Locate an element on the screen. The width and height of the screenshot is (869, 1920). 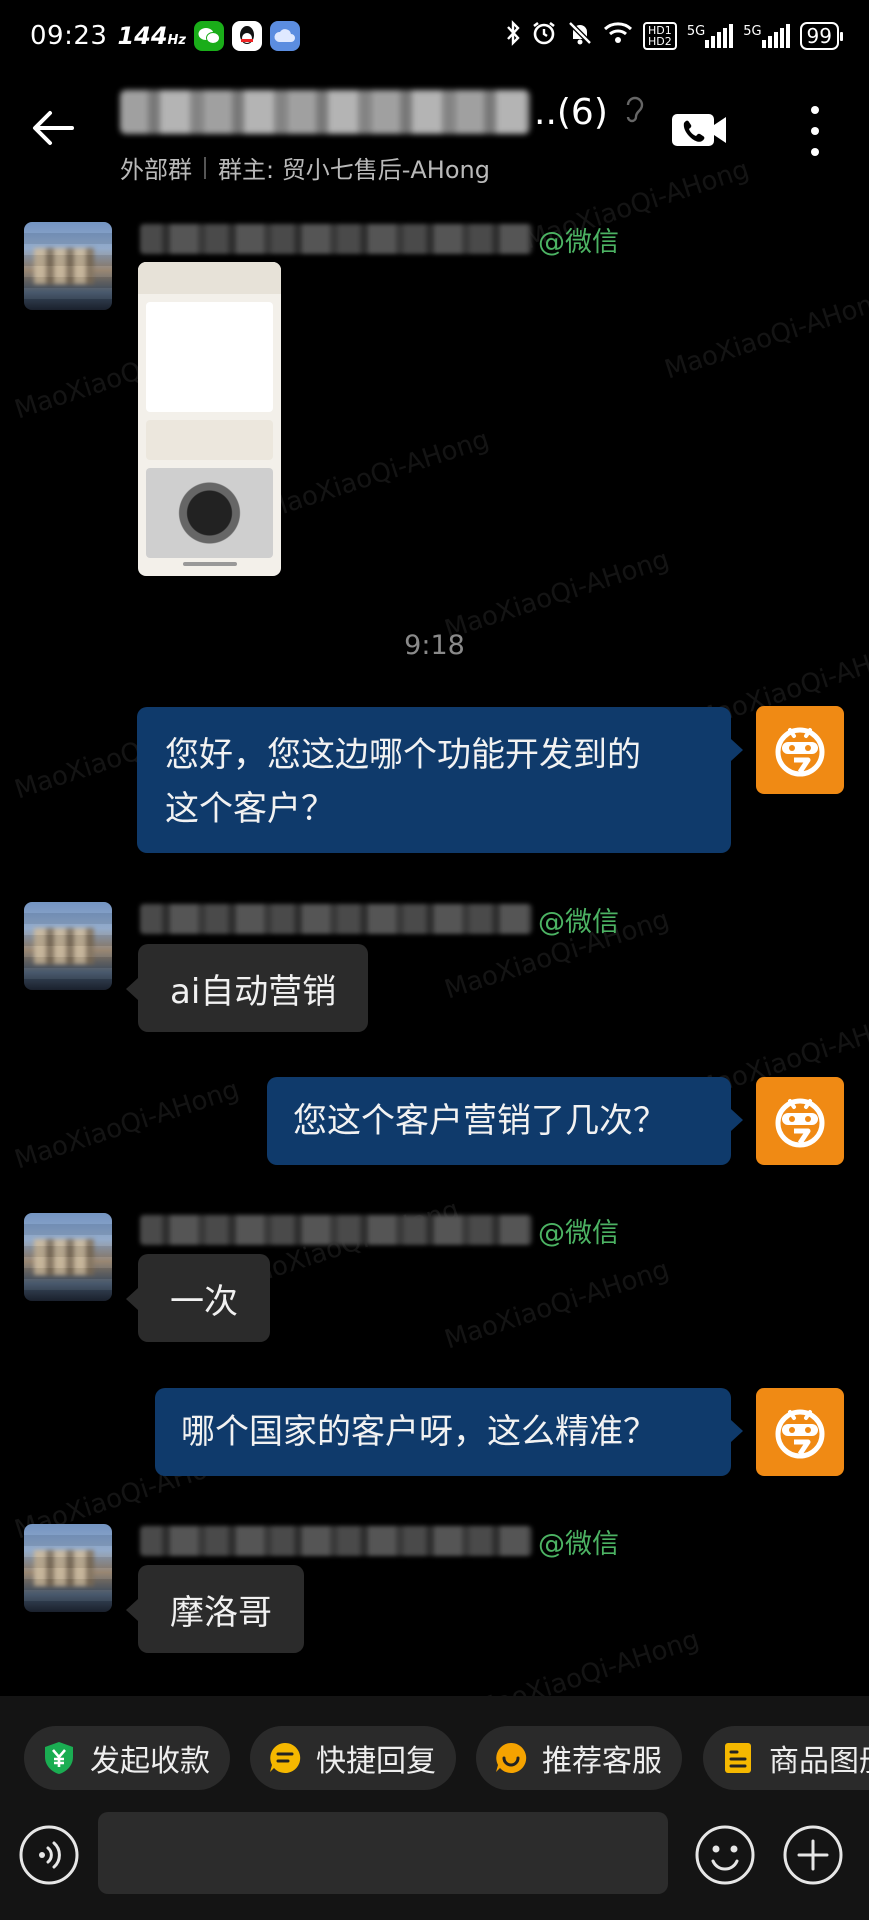
input-bar is located at coordinates (434, 1866).